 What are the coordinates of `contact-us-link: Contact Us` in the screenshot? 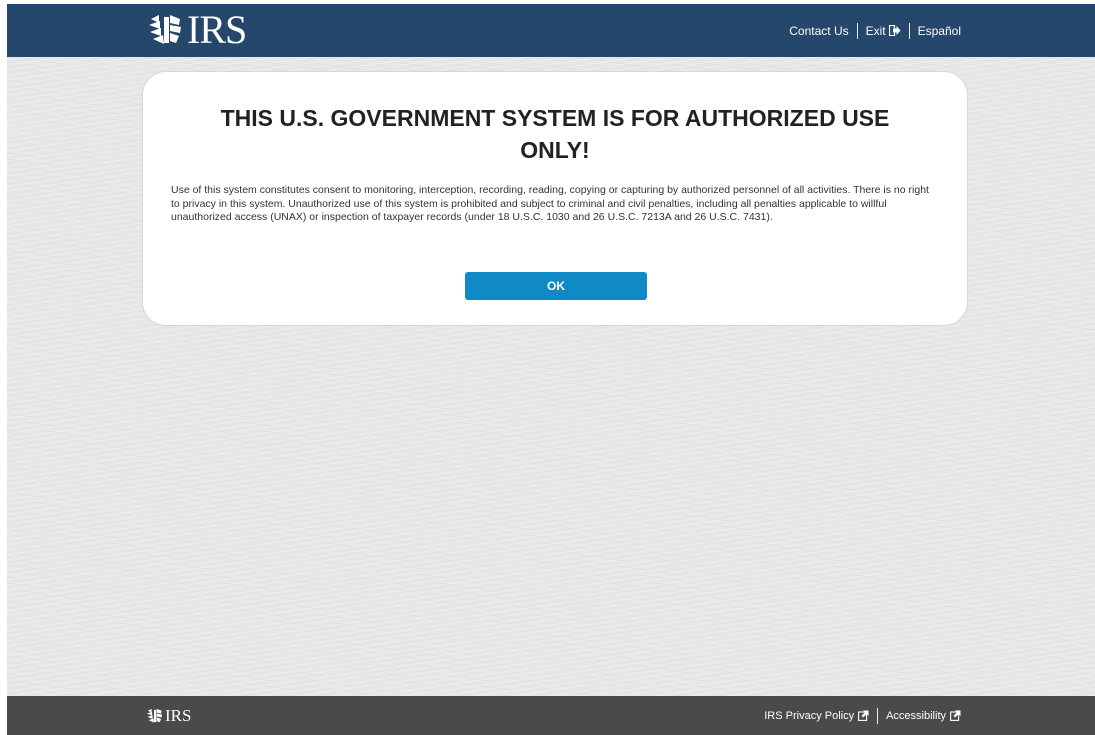 It's located at (818, 31).